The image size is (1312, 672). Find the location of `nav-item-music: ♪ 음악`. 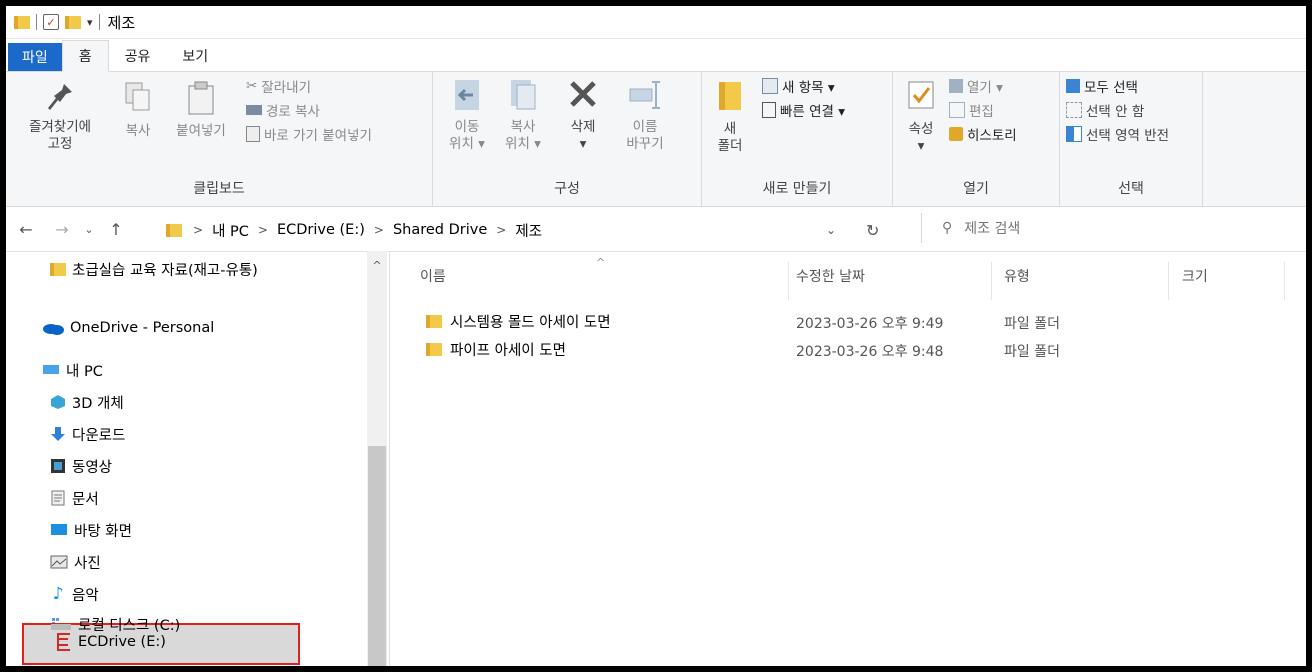

nav-item-music: ♪ 음악 is located at coordinates (74, 594).